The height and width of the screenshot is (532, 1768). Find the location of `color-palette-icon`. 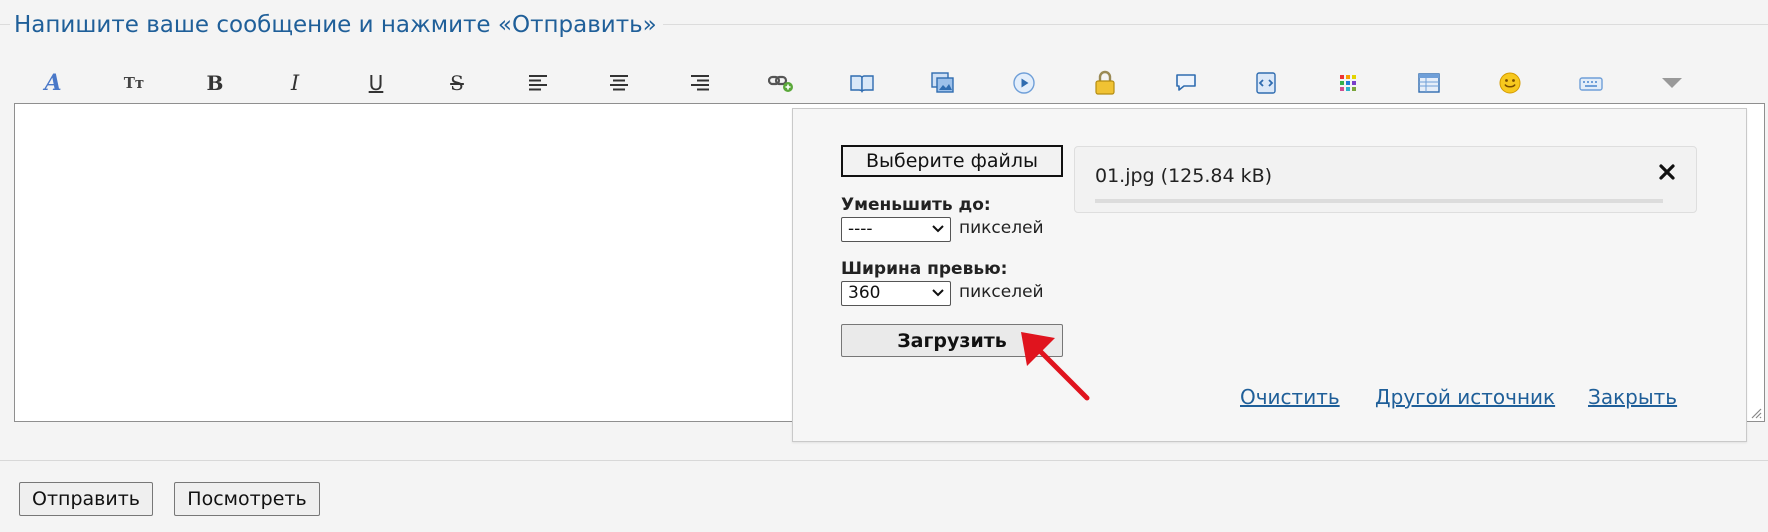

color-palette-icon is located at coordinates (1348, 83).